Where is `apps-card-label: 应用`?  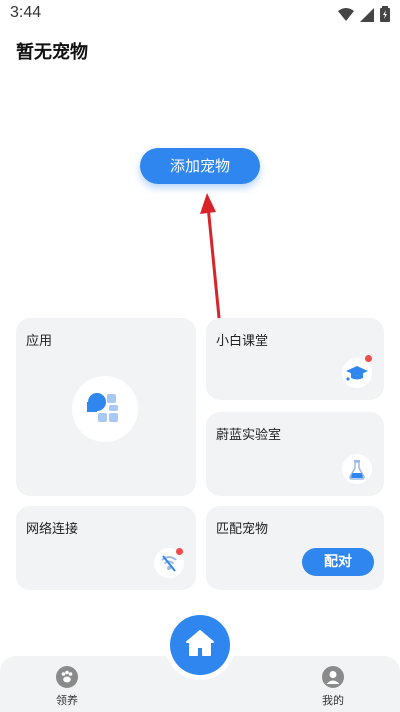 apps-card-label: 应用 is located at coordinates (39, 341).